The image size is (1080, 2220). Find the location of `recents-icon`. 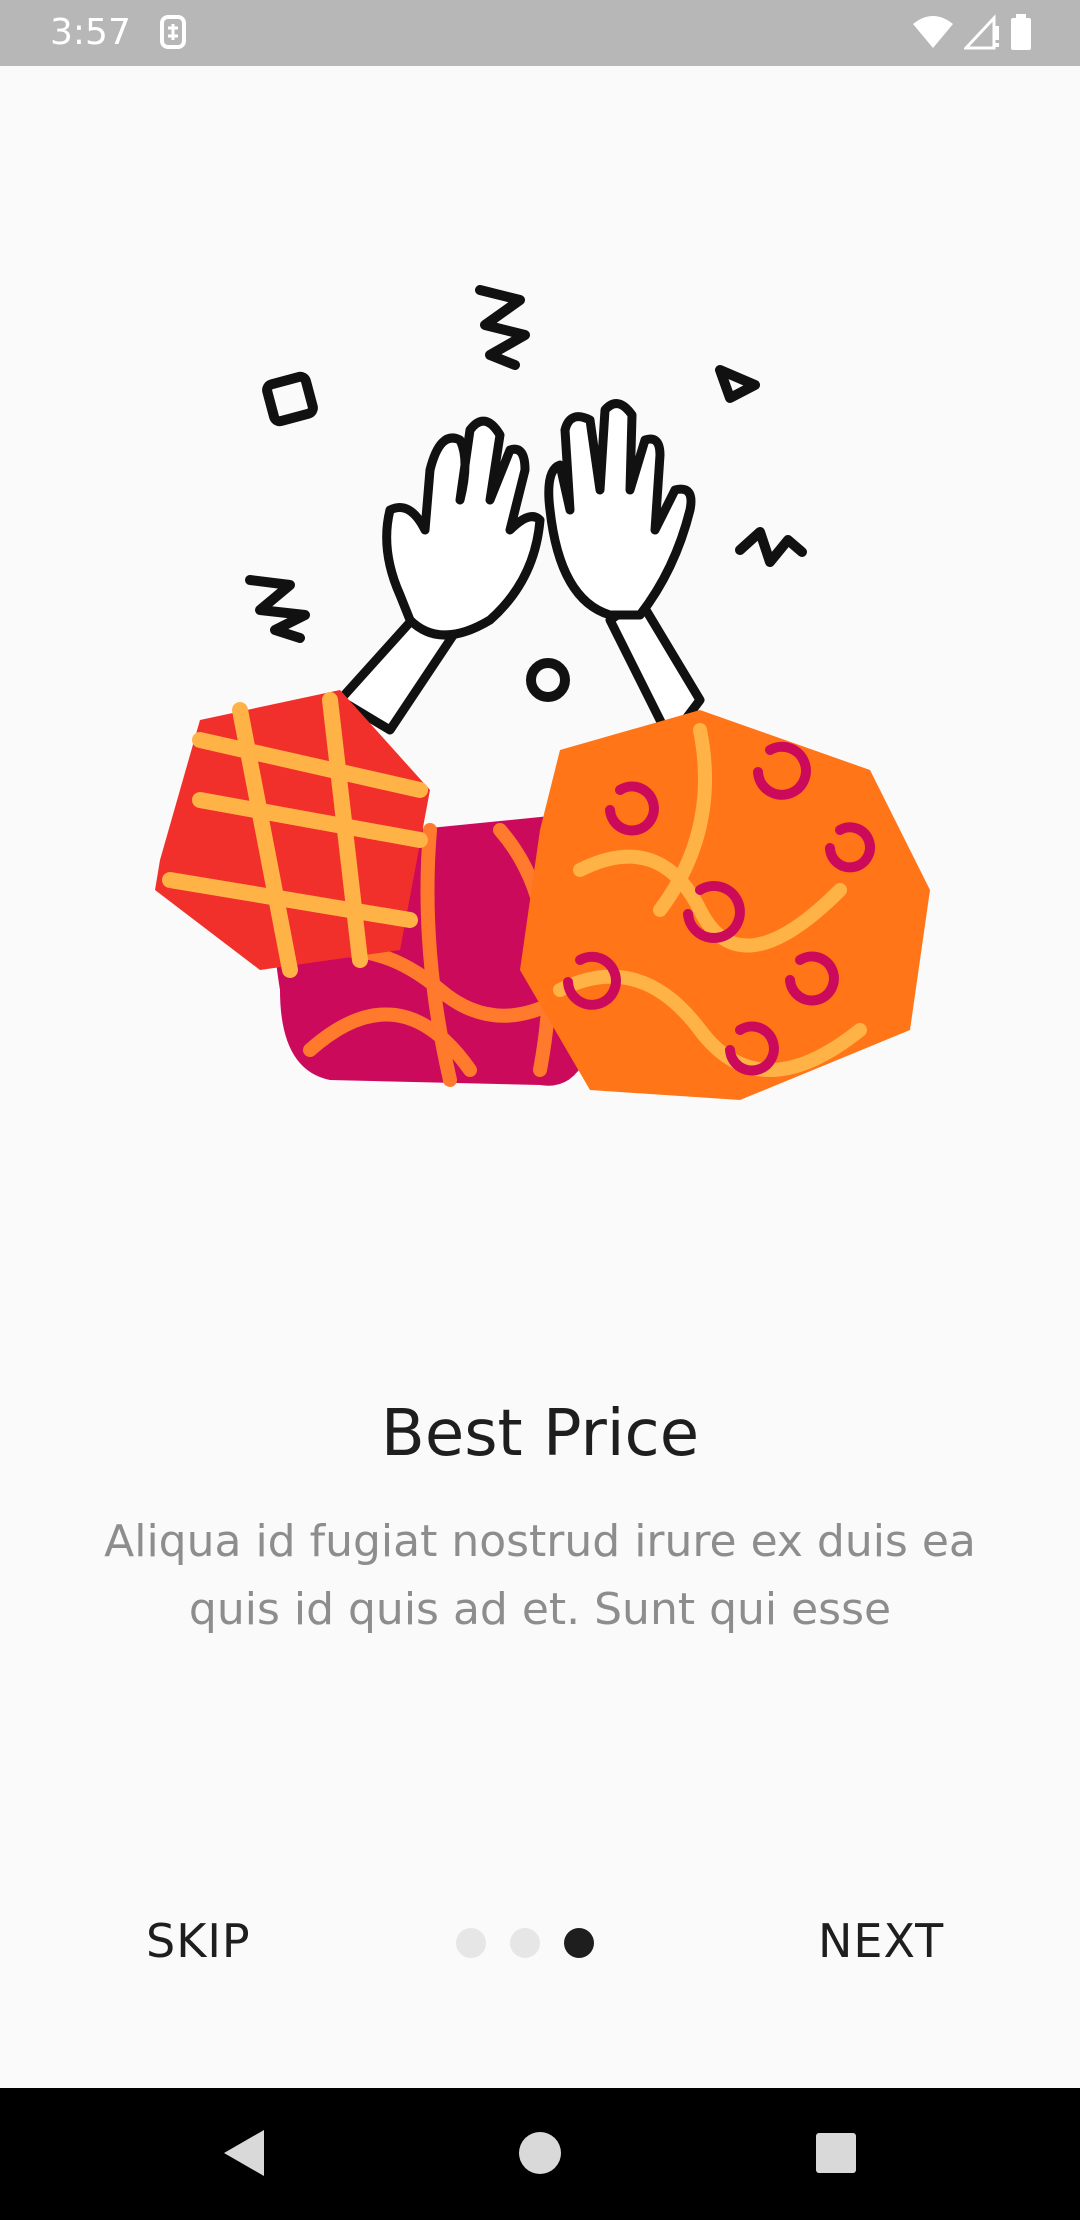

recents-icon is located at coordinates (836, 2155).